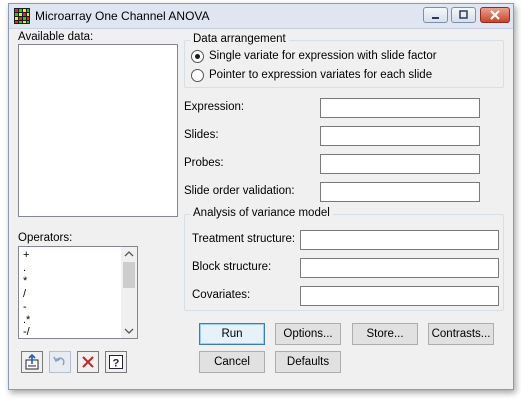  Describe the element at coordinates (78, 292) in the screenshot. I see `operators-list: + . * / - .* -/` at that location.